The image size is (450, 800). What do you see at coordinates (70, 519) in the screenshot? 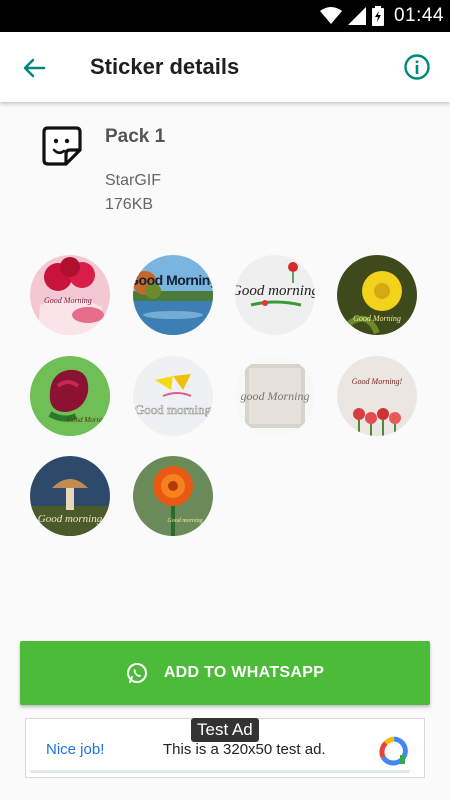
I see `sticker-9-text: Good morning` at bounding box center [70, 519].